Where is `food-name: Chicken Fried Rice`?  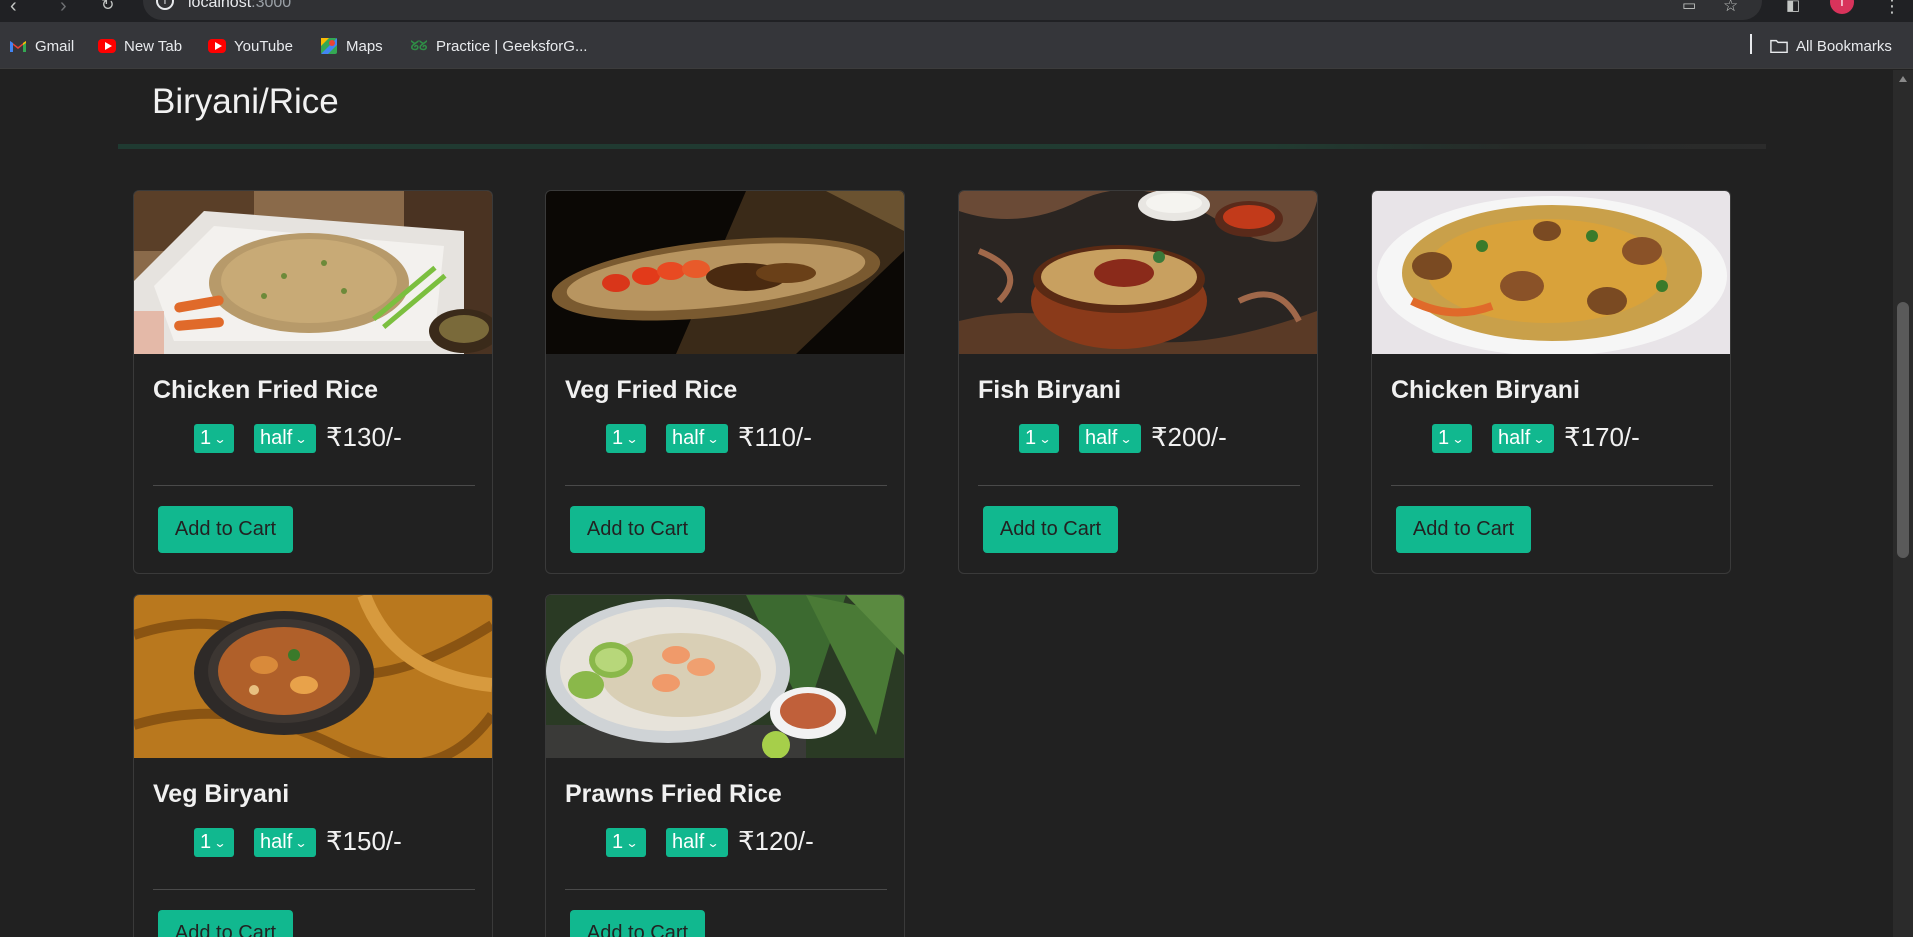 food-name: Chicken Fried Rice is located at coordinates (266, 390).